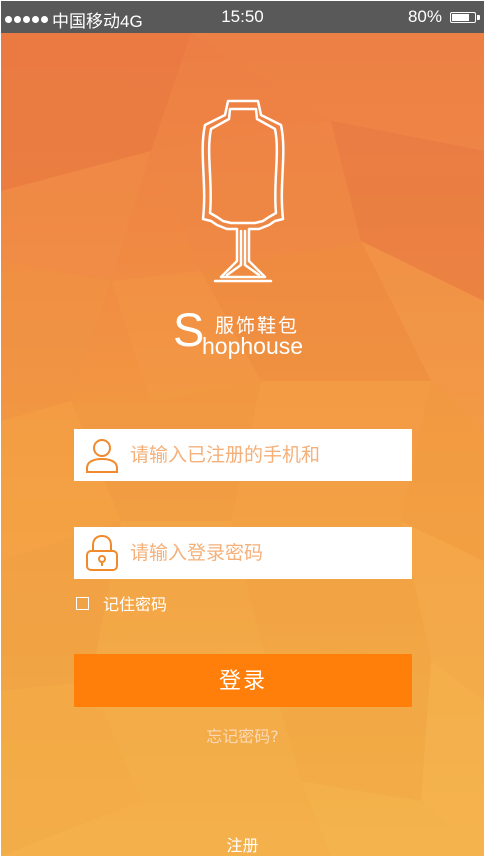  I want to click on forgot-password-link: 忘记密码?, so click(242, 735).